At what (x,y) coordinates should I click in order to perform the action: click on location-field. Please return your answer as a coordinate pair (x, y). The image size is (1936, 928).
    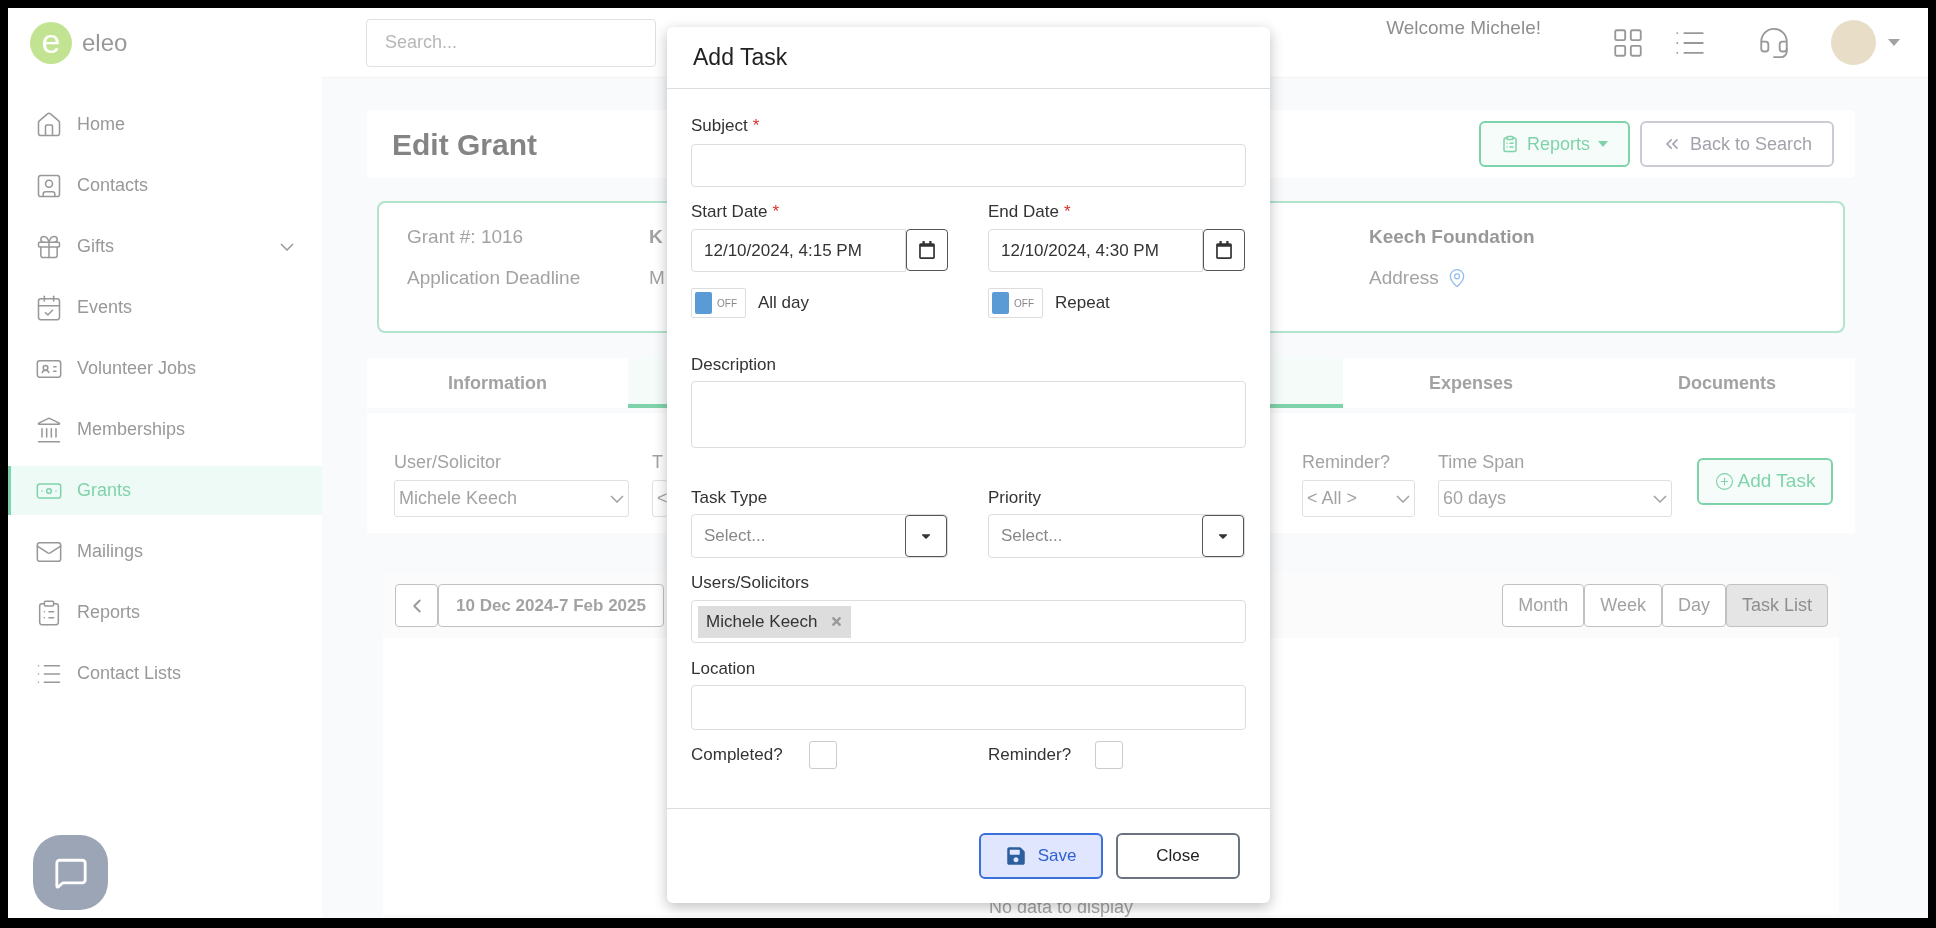
    Looking at the image, I should click on (968, 707).